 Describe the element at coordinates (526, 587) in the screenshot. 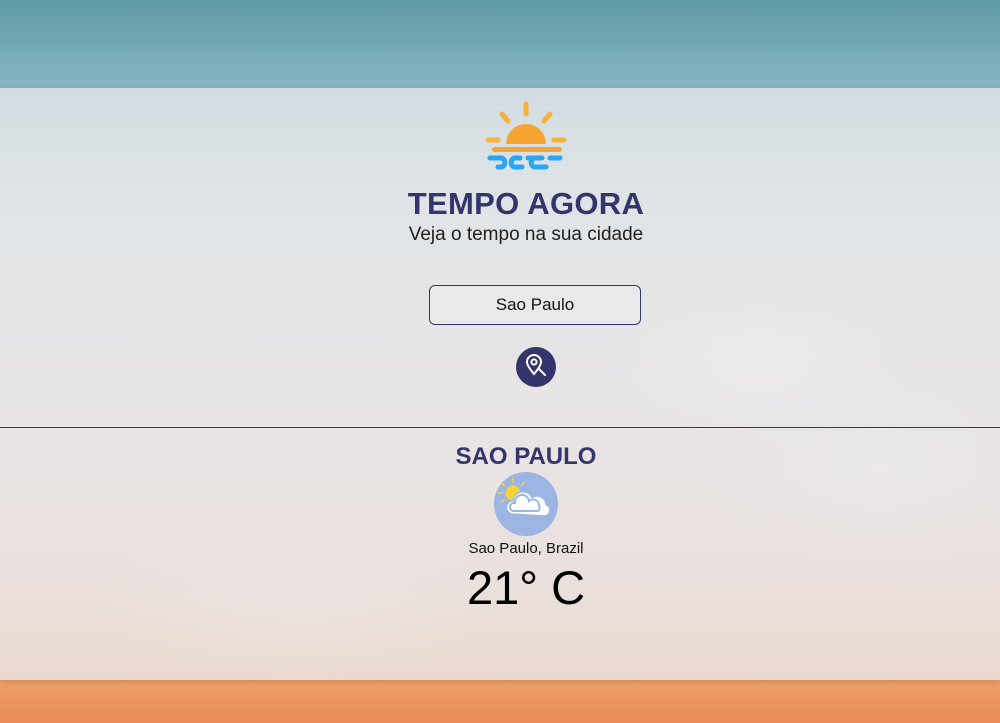

I see `temperature-value: 21° C` at that location.